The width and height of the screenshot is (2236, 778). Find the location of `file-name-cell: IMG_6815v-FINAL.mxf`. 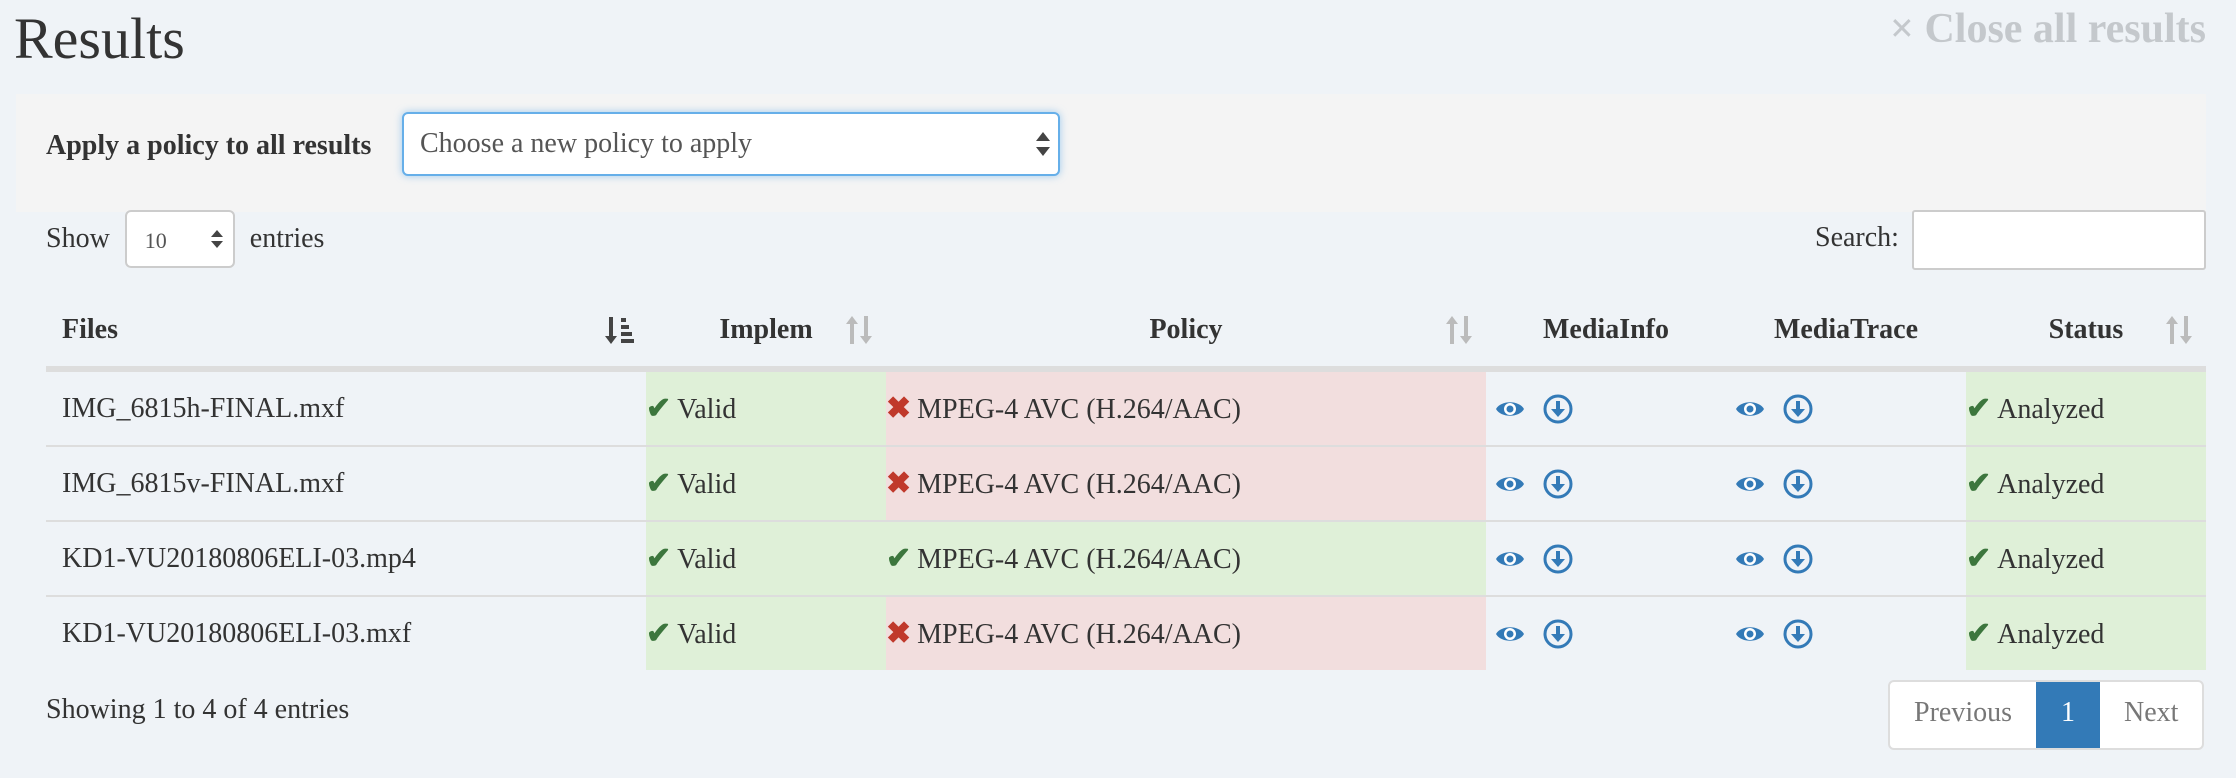

file-name-cell: IMG_6815v-FINAL.mxf is located at coordinates (346, 483).